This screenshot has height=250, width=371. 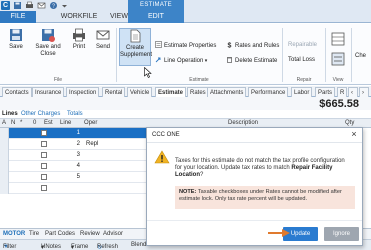 I want to click on table-row: 2 Repl, so click(x=75, y=144).